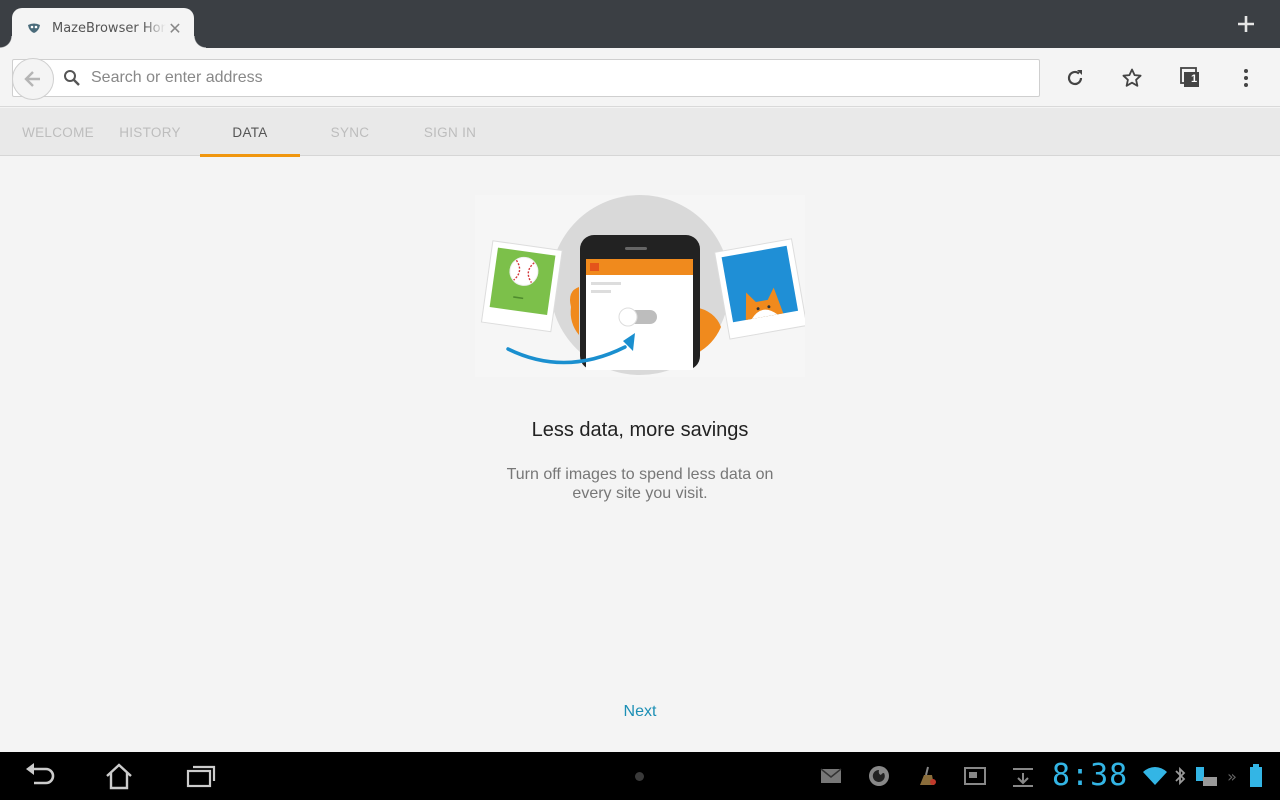 The image size is (1280, 800). Describe the element at coordinates (640, 132) in the screenshot. I see `home-panel-tabs: WELCOME HISTORY DATA SYNC SIGN IN` at that location.